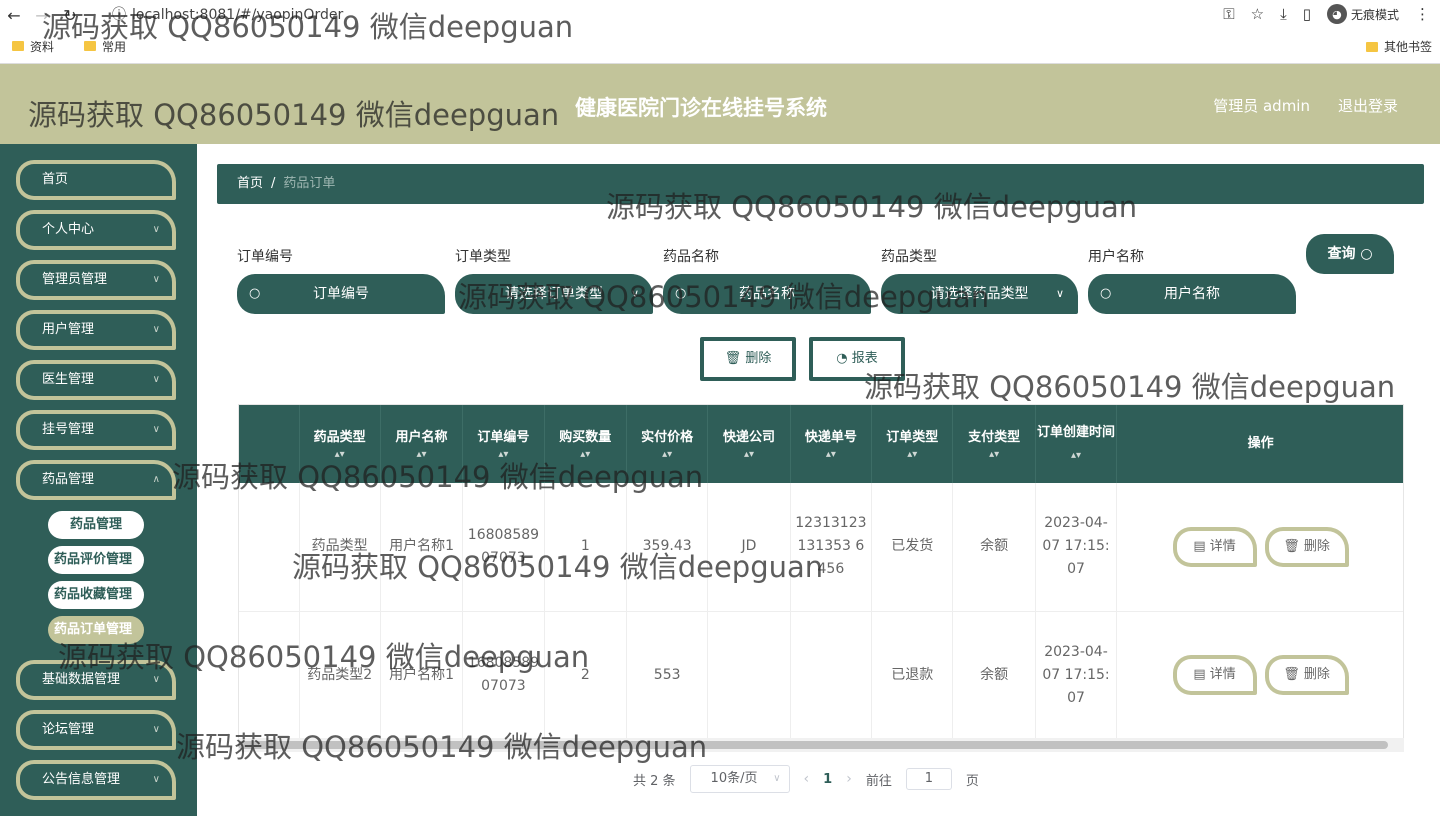 The width and height of the screenshot is (1440, 816). Describe the element at coordinates (1257, 14) in the screenshot. I see `star-icon: ☆` at that location.